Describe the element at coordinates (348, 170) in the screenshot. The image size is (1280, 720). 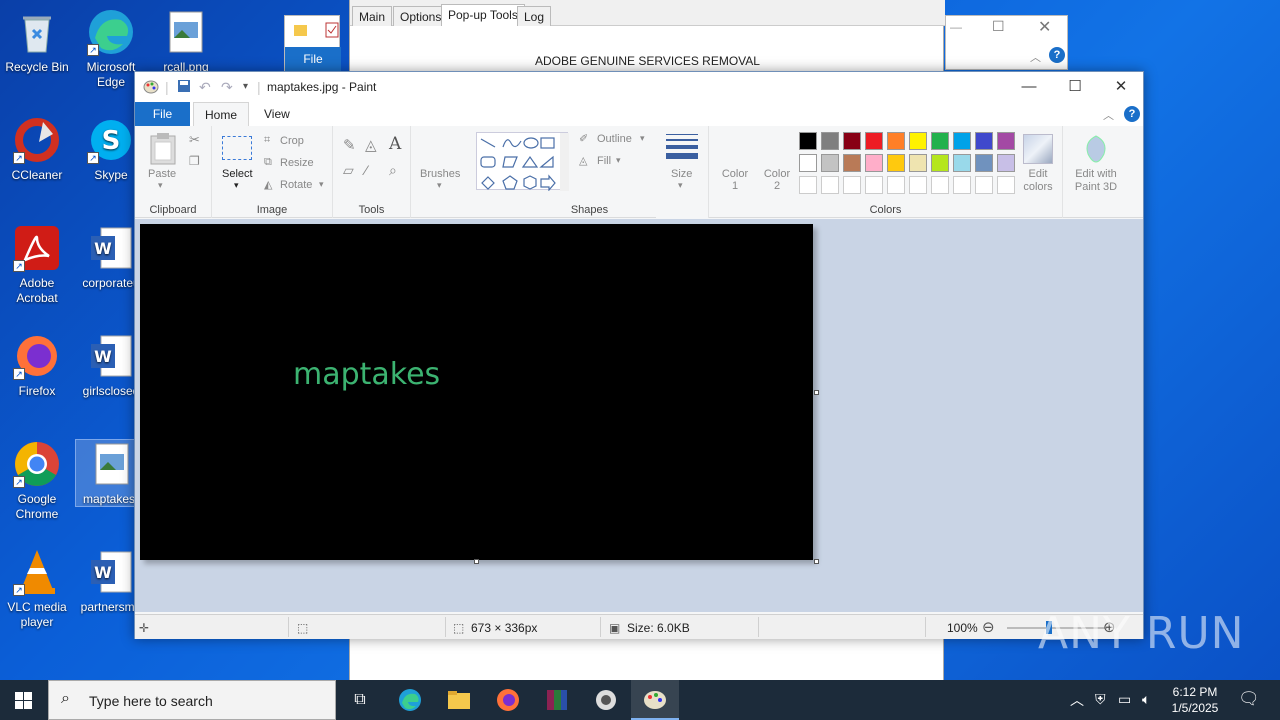
I see `eraser-icon: ▱` at that location.